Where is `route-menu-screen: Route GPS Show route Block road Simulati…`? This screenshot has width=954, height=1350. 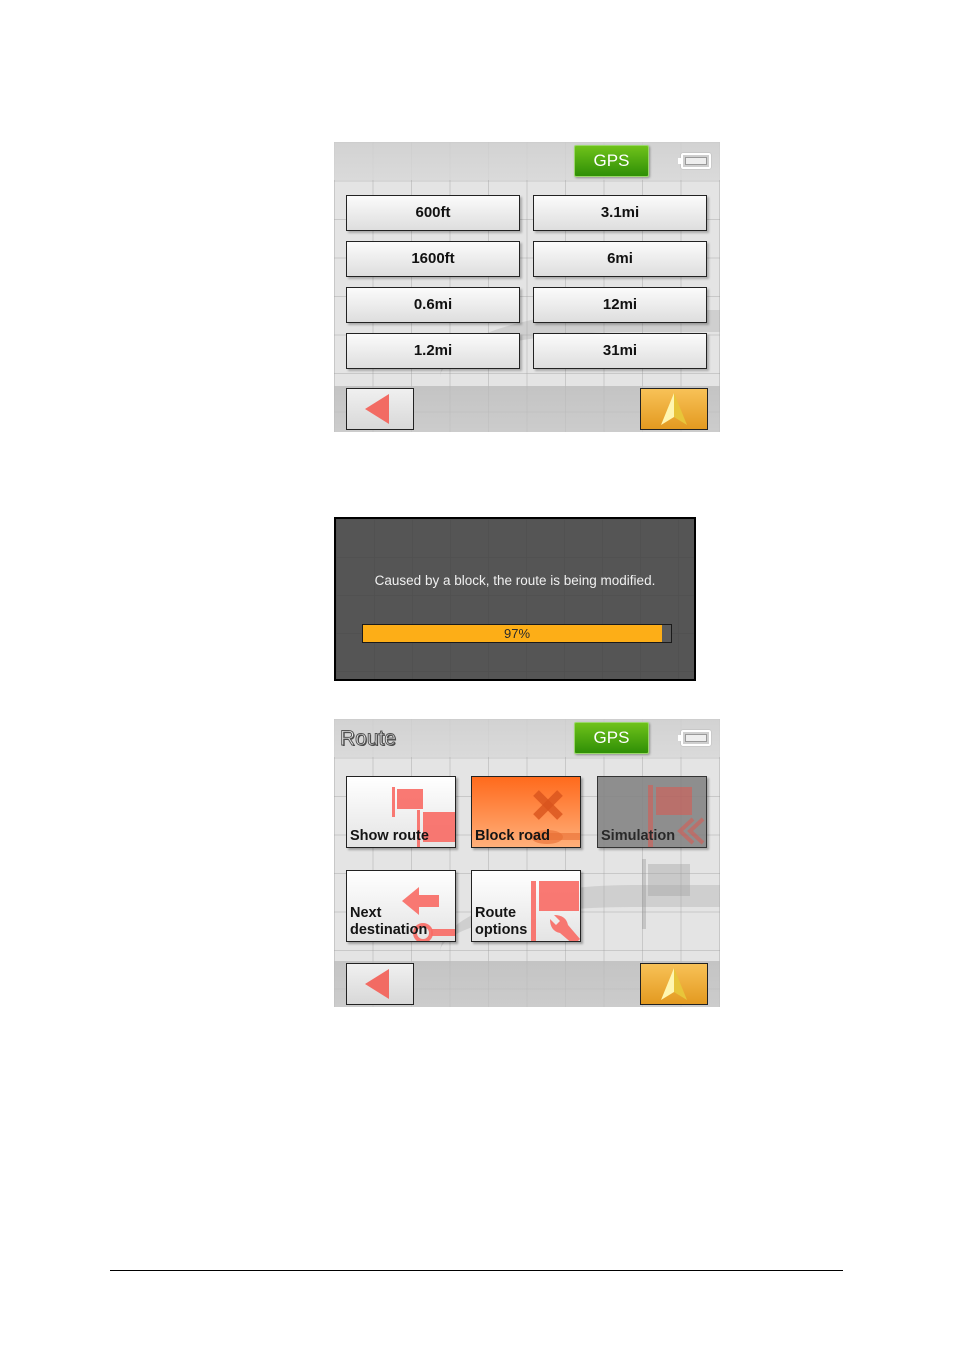 route-menu-screen: Route GPS Show route Block road Simulati… is located at coordinates (527, 863).